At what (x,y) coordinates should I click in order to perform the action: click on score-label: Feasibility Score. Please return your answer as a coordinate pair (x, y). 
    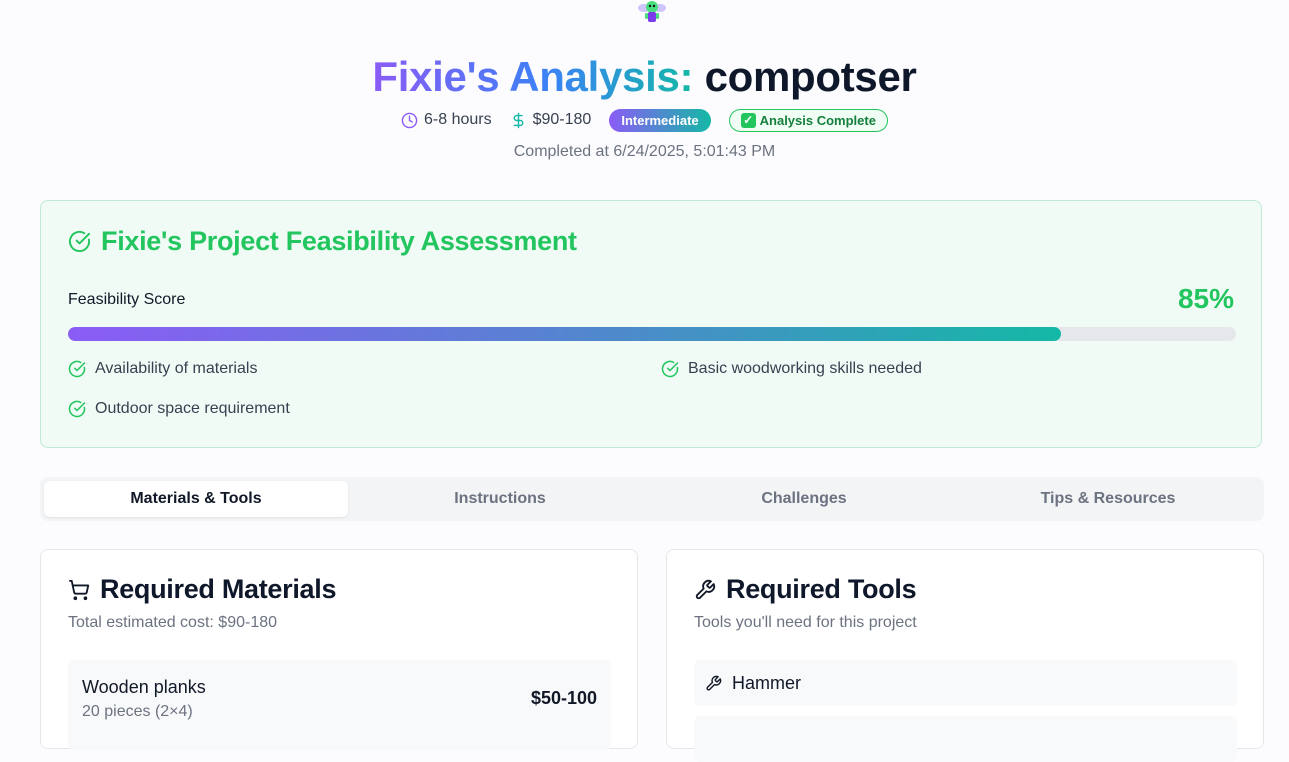
    Looking at the image, I should click on (127, 299).